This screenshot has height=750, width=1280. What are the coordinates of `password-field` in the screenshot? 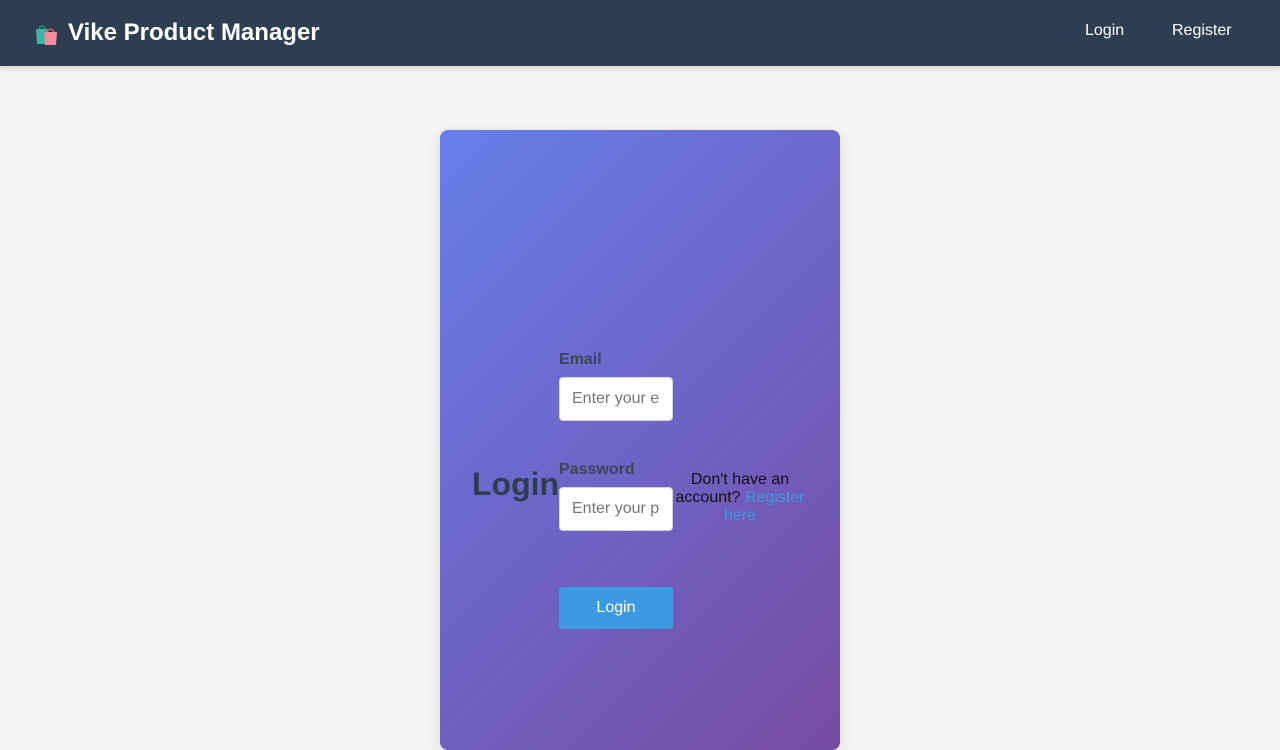 It's located at (616, 509).